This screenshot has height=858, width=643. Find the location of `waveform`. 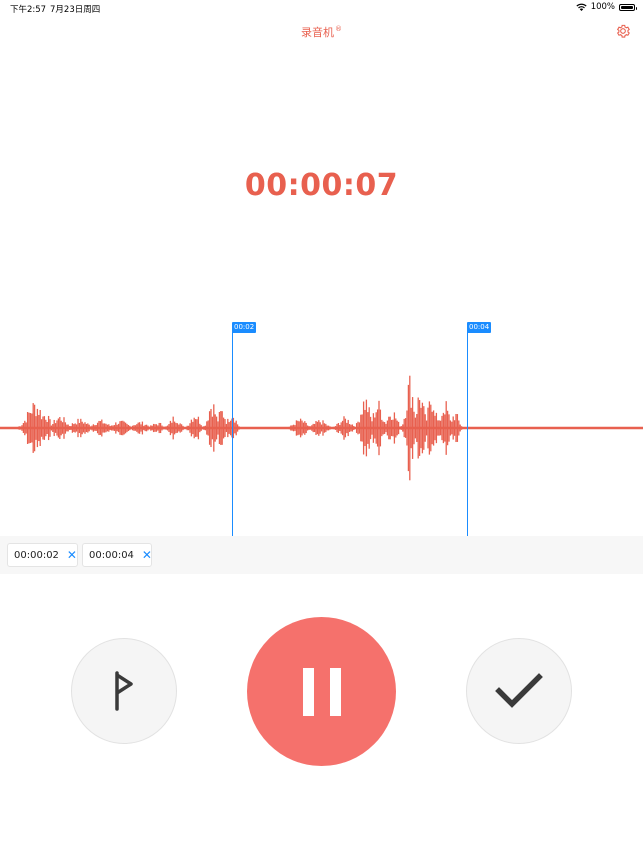

waveform is located at coordinates (321, 428).